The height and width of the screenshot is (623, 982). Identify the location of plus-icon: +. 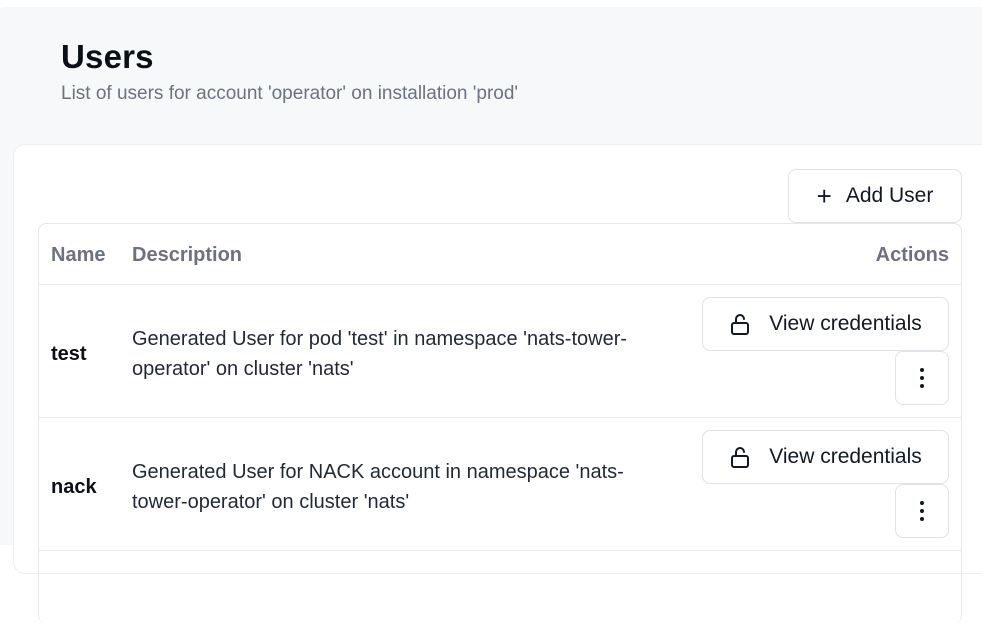
(824, 196).